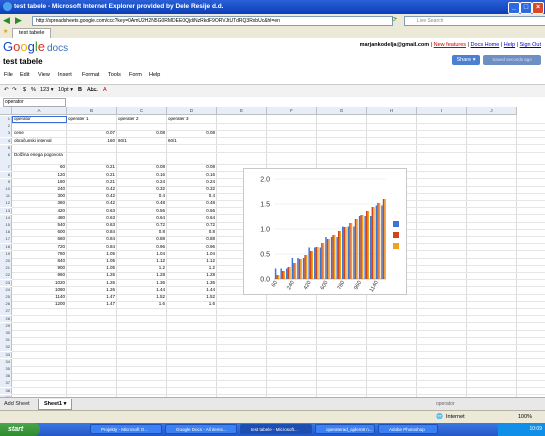 The height and width of the screenshot is (436, 545). Describe the element at coordinates (18, 20) in the screenshot. I see `forward-icon: ▶` at that location.